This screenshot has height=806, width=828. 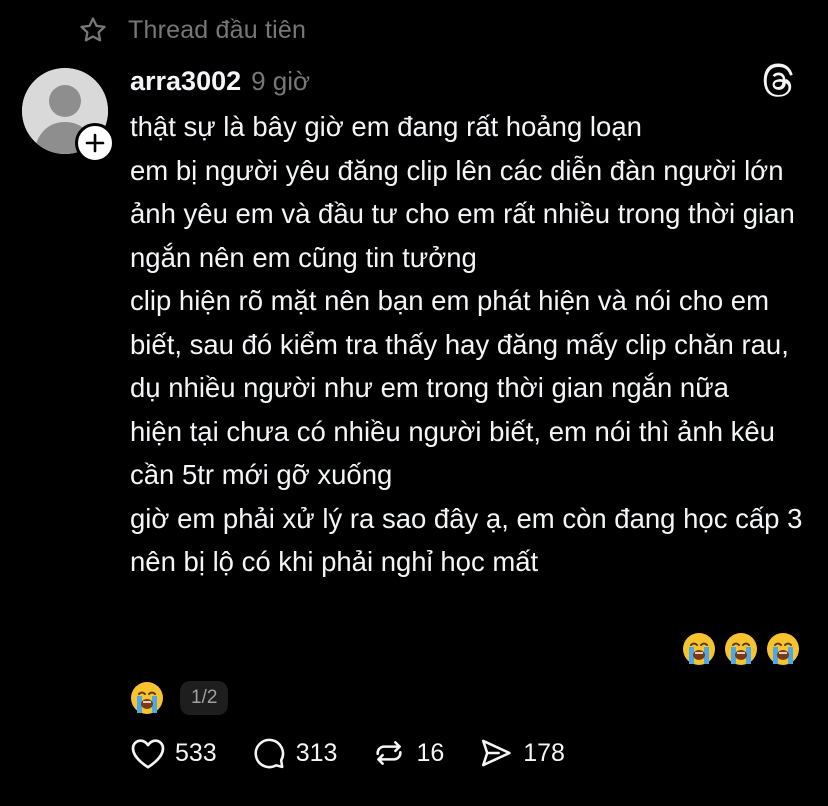 What do you see at coordinates (173, 753) in the screenshot?
I see `like-button: 533` at bounding box center [173, 753].